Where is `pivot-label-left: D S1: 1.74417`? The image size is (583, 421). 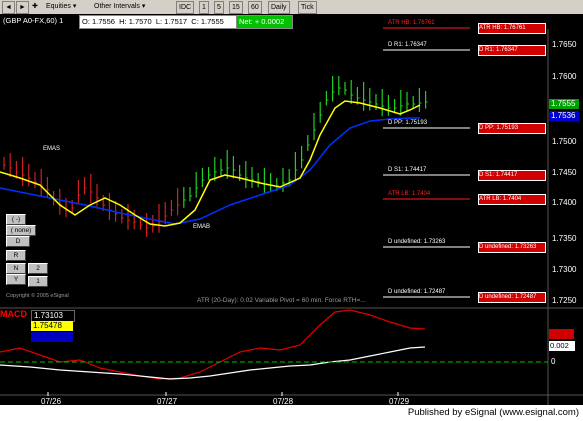 pivot-label-left: D S1: 1.74417 is located at coordinates (407, 170).